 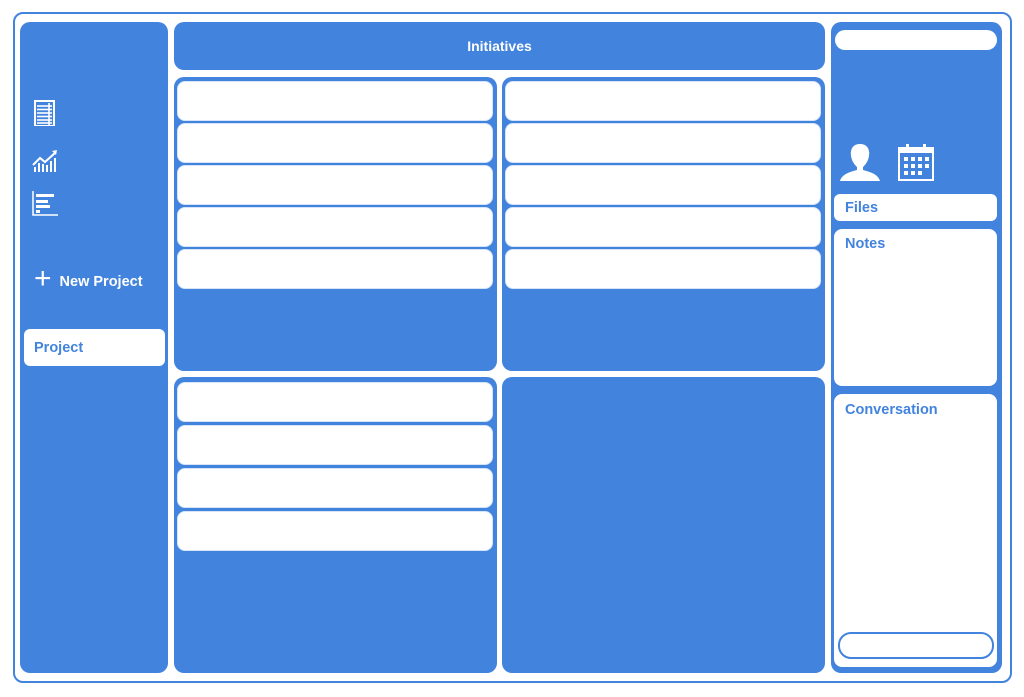 I want to click on message-input, so click(x=916, y=645).